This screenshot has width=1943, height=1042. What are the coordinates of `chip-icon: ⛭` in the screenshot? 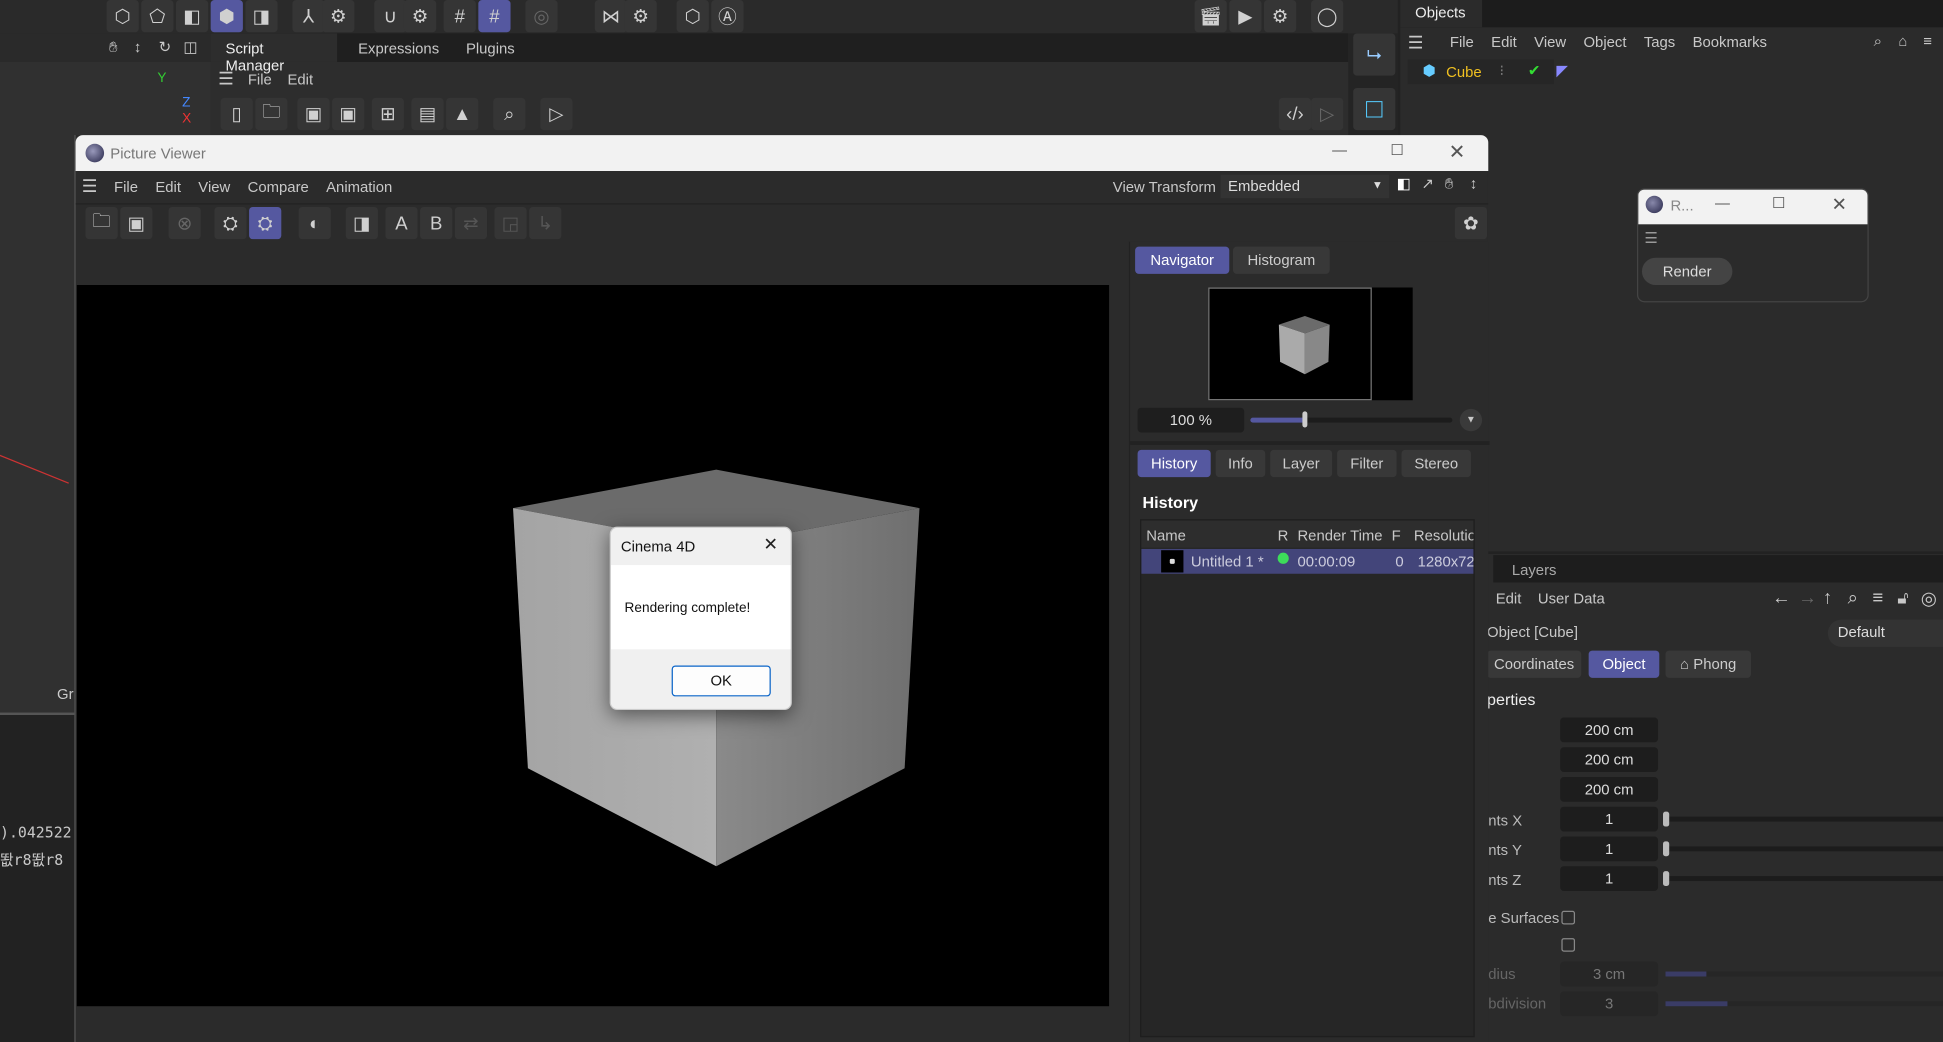 It's located at (230, 223).